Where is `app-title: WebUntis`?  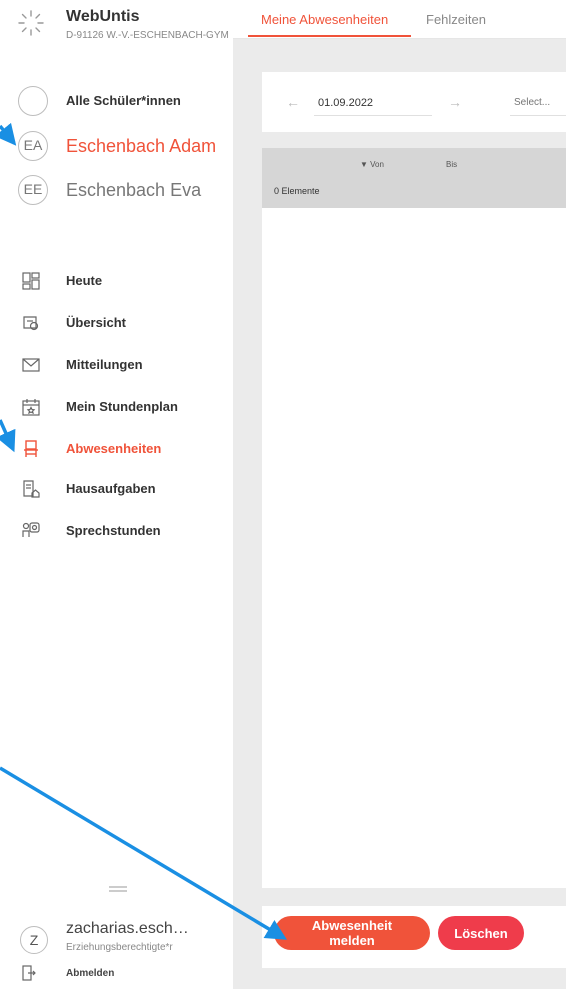 app-title: WebUntis is located at coordinates (103, 16).